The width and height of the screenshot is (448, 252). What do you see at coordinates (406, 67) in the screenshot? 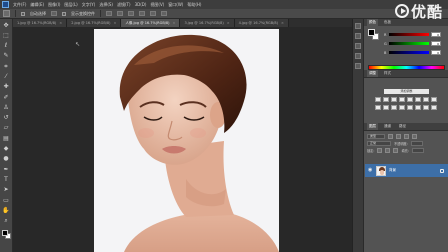
I see `color-spectrum-ramp` at bounding box center [406, 67].